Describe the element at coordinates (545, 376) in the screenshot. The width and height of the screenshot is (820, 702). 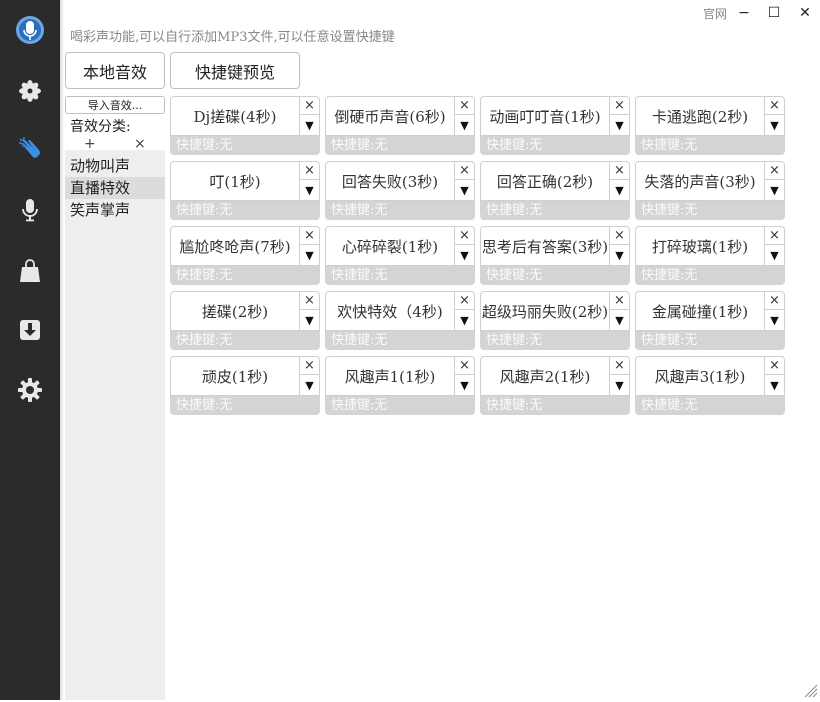
I see `sound-play-button: 风趣声2(1秒)` at that location.